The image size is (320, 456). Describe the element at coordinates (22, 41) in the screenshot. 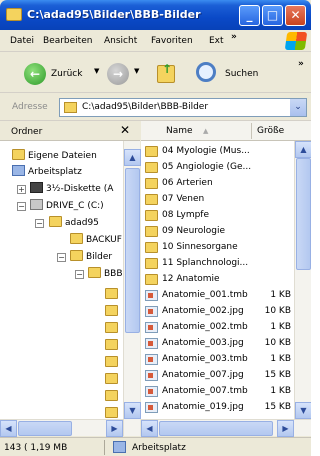

I see `menu-datei: Datei` at that location.